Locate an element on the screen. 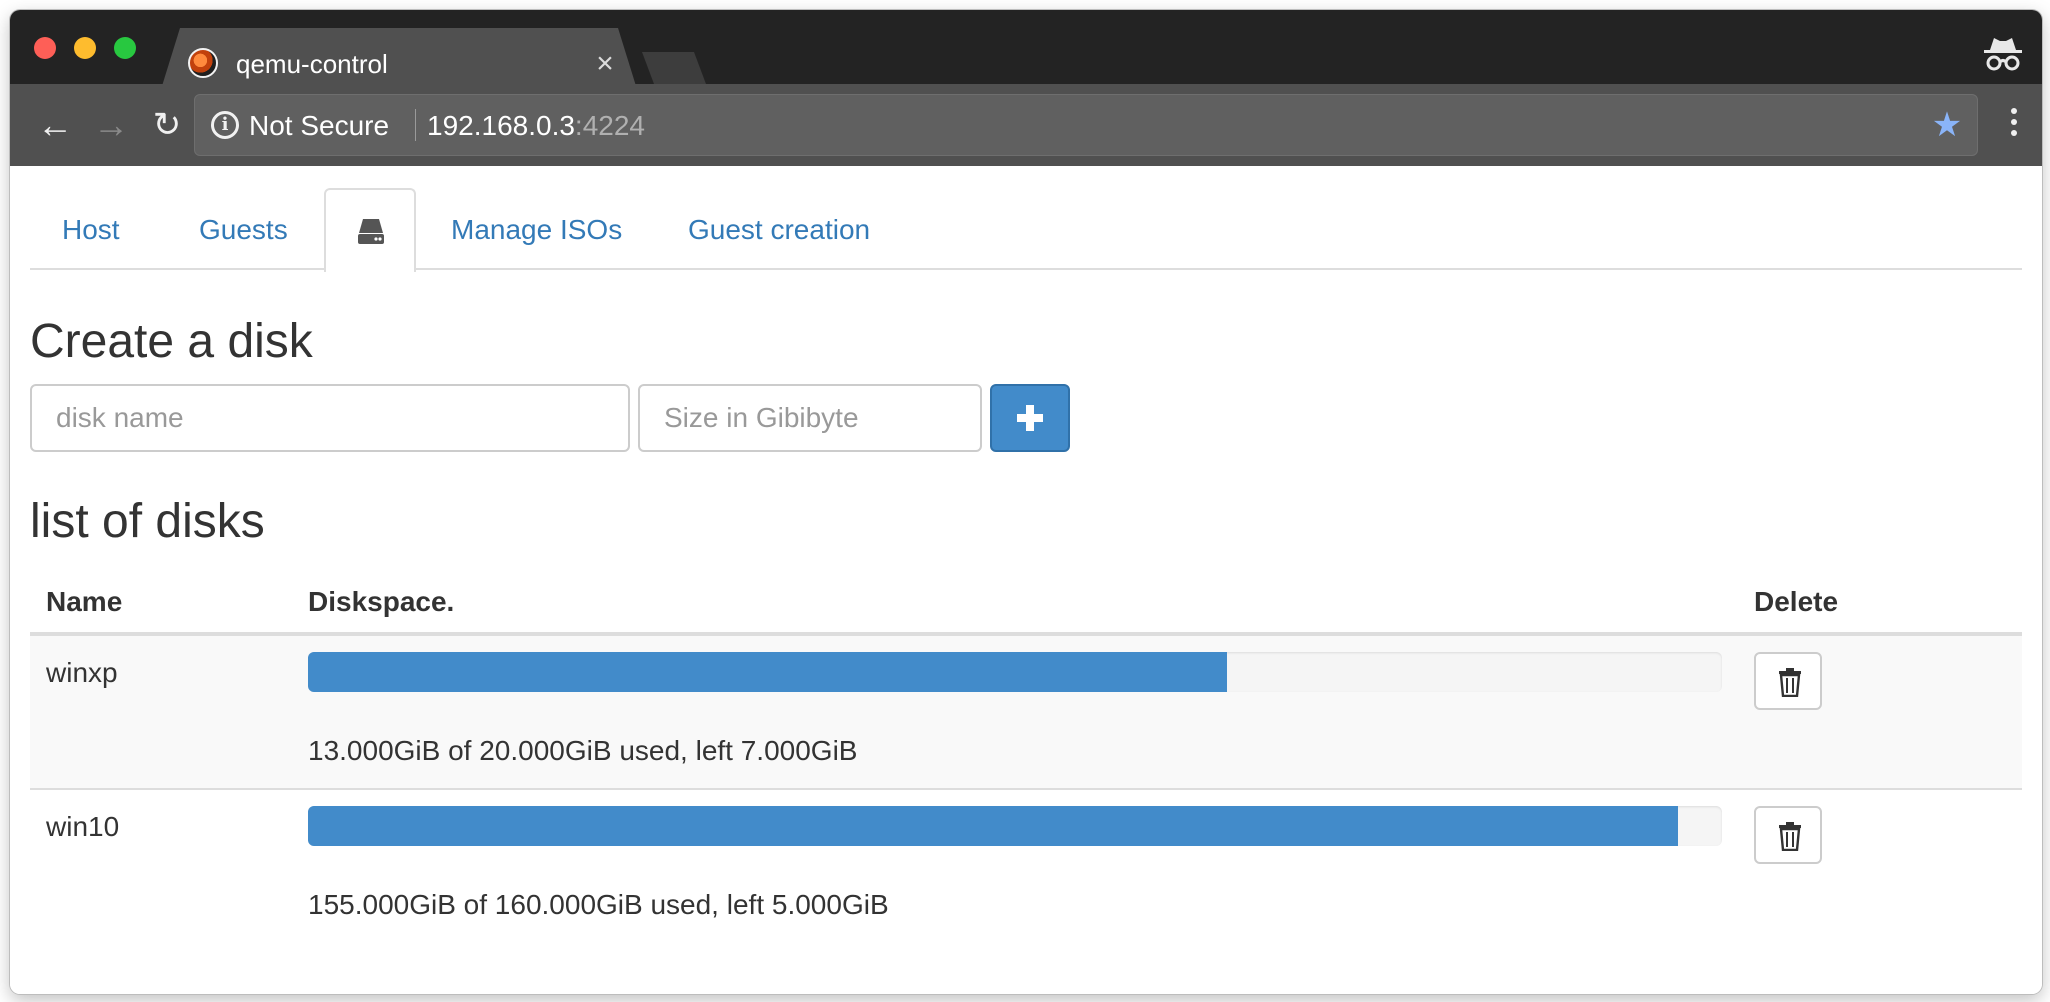 This screenshot has width=2050, height=1002. security-label: Not Secure is located at coordinates (319, 126).